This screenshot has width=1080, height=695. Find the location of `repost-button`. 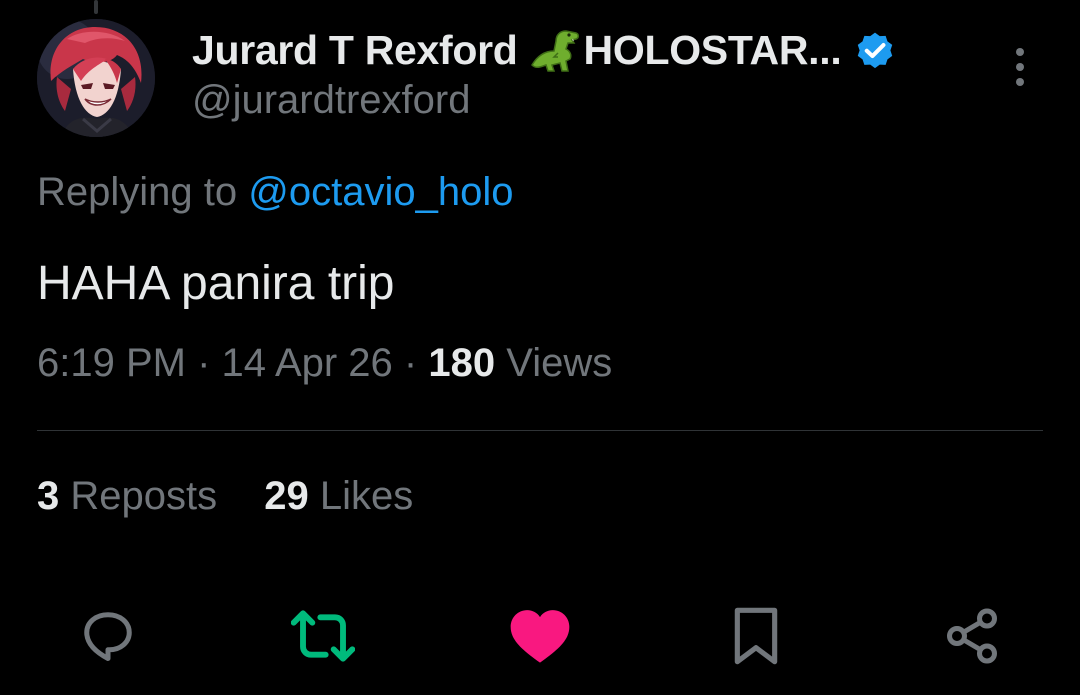

repost-button is located at coordinates (323, 636).